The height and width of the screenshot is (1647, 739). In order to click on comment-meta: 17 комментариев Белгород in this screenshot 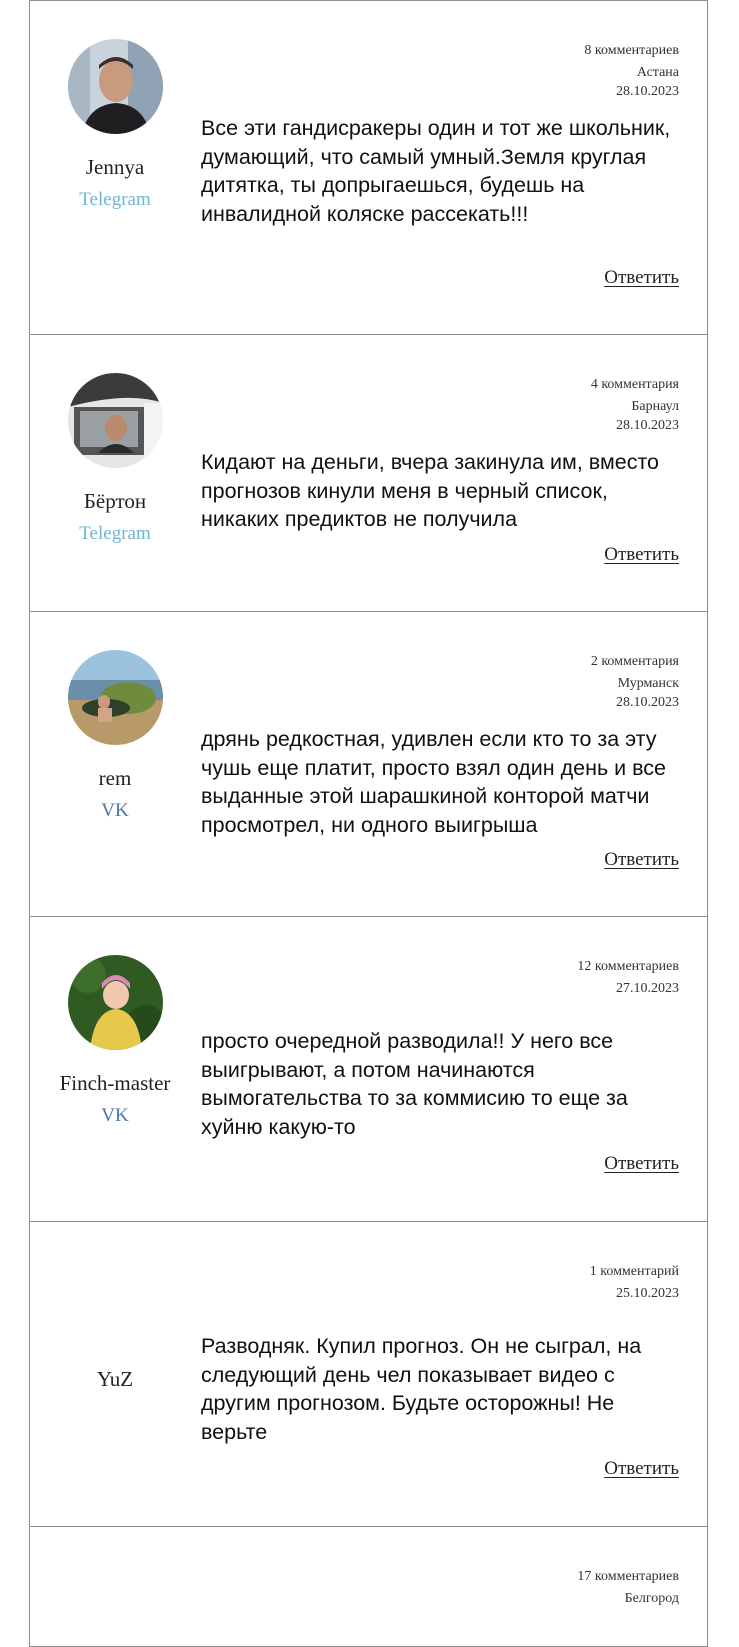, I will do `click(628, 1586)`.